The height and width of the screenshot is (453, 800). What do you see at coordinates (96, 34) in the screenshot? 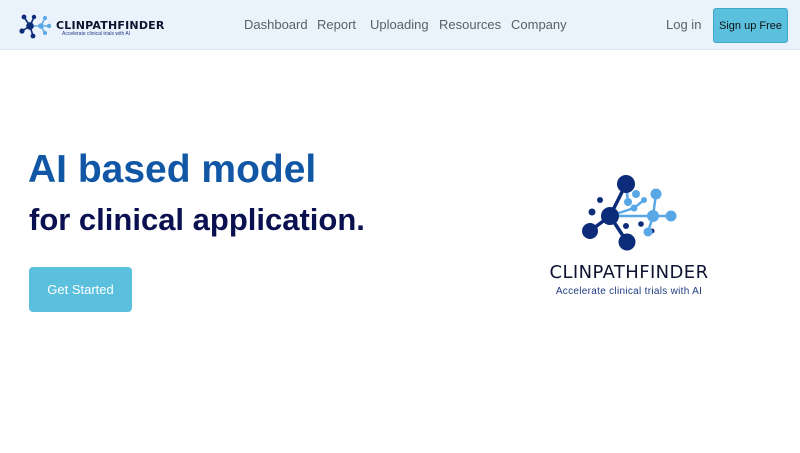
I see `brand-tagline: Accelerate clinical trials with AI` at bounding box center [96, 34].